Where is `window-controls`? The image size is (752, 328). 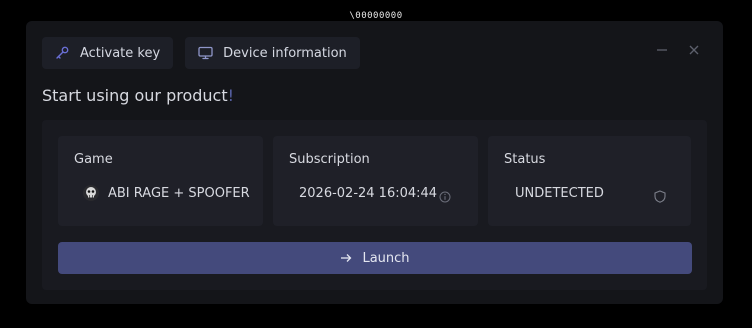
window-controls is located at coordinates (678, 50).